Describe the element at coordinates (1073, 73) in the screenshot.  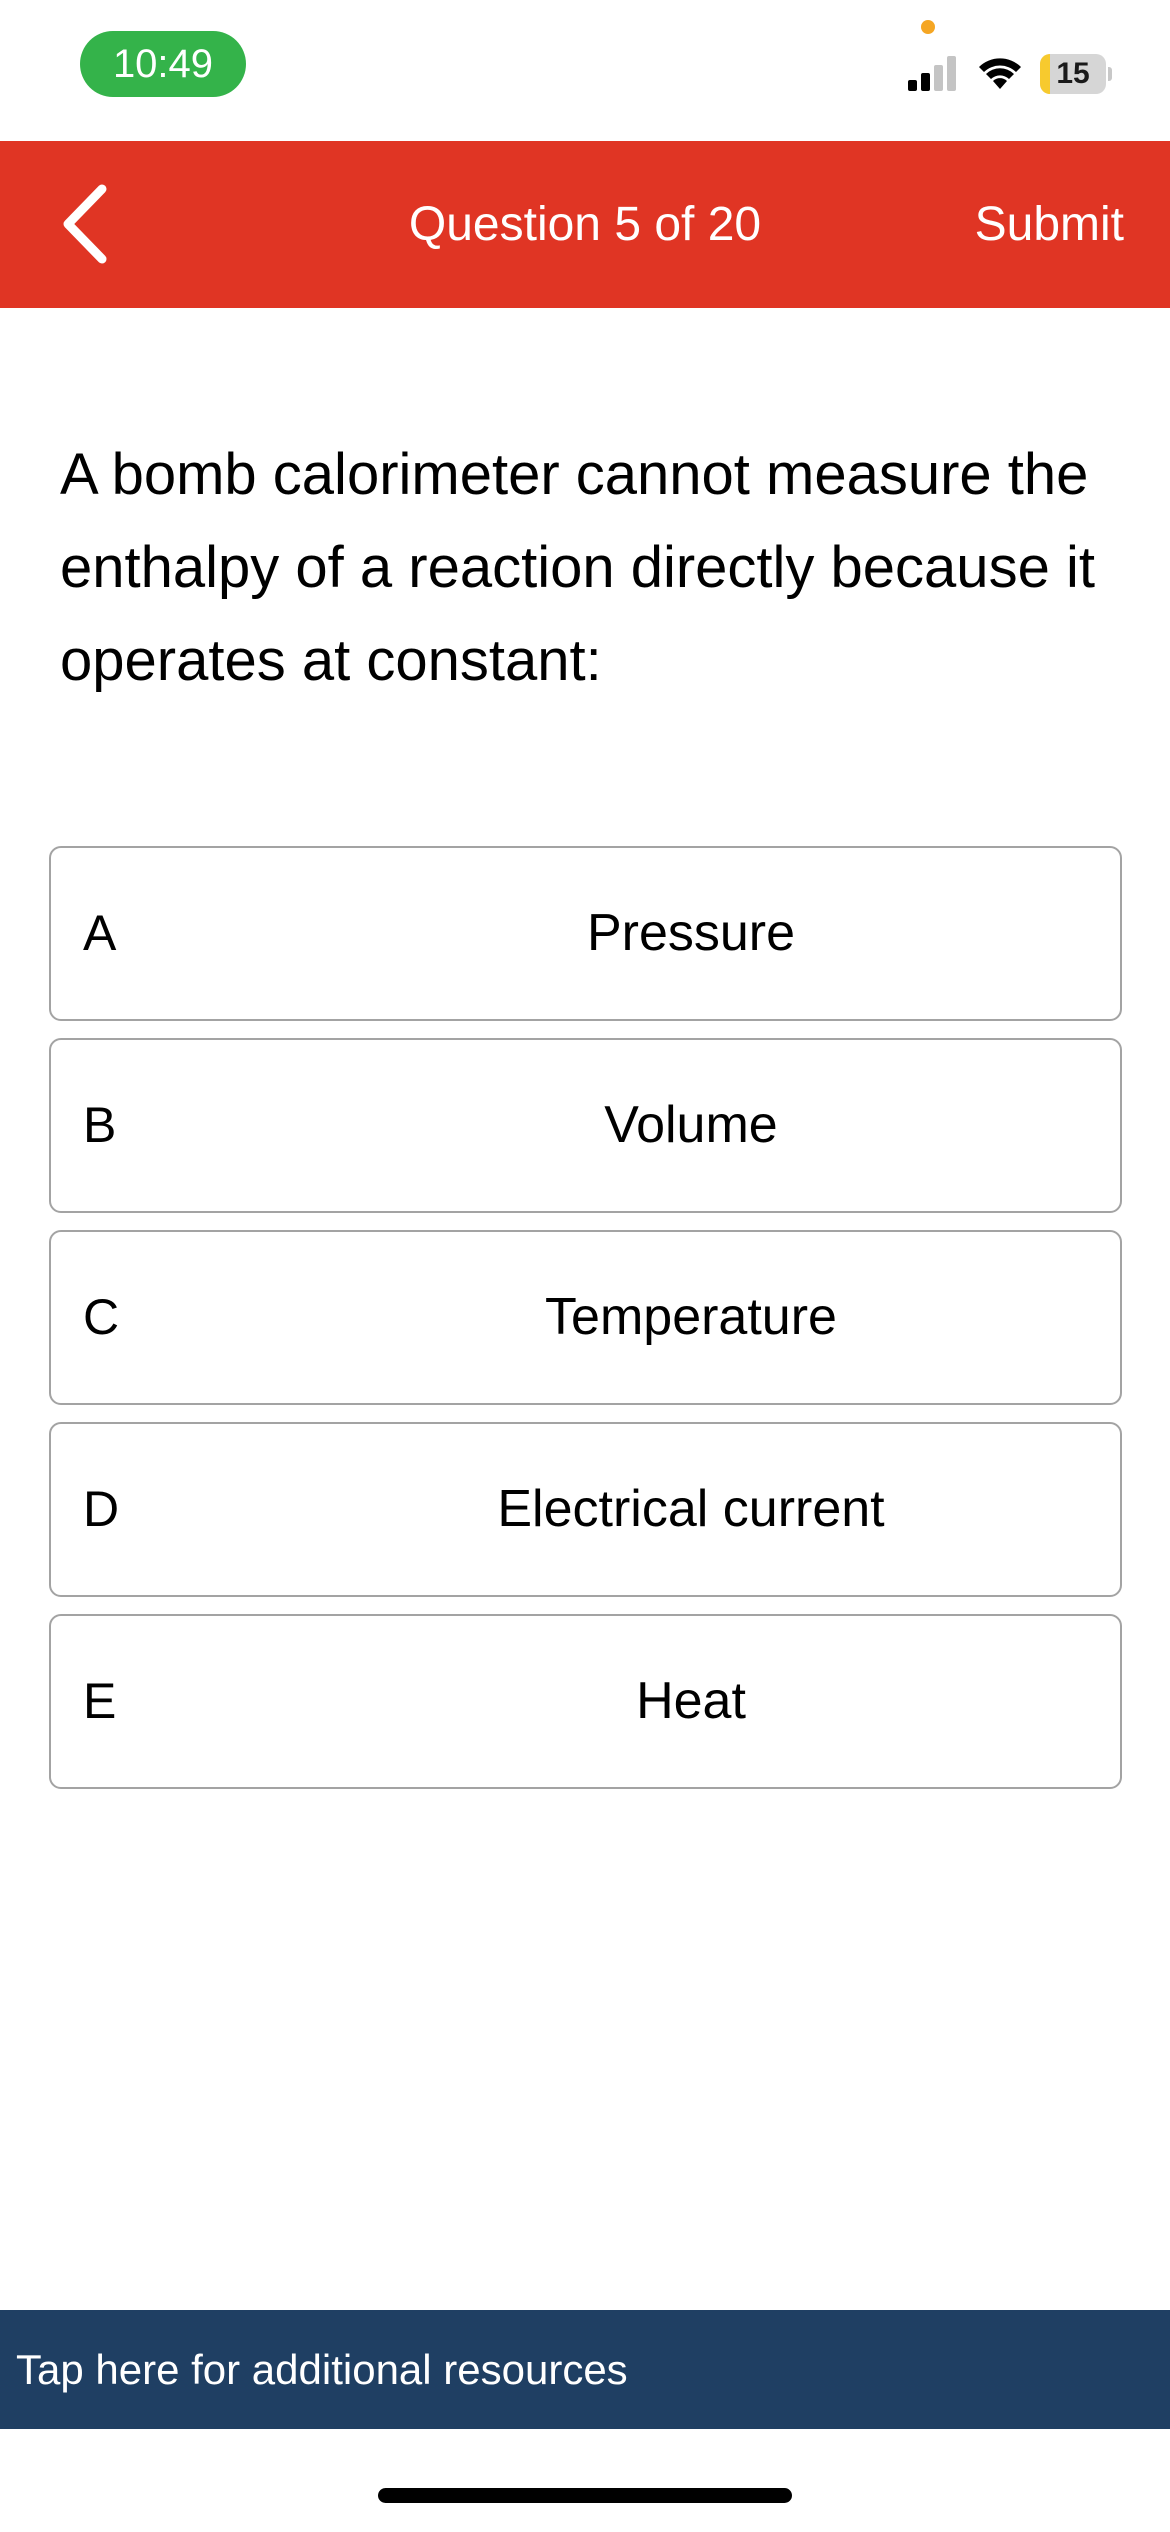
I see `battery-percentage: 15` at that location.